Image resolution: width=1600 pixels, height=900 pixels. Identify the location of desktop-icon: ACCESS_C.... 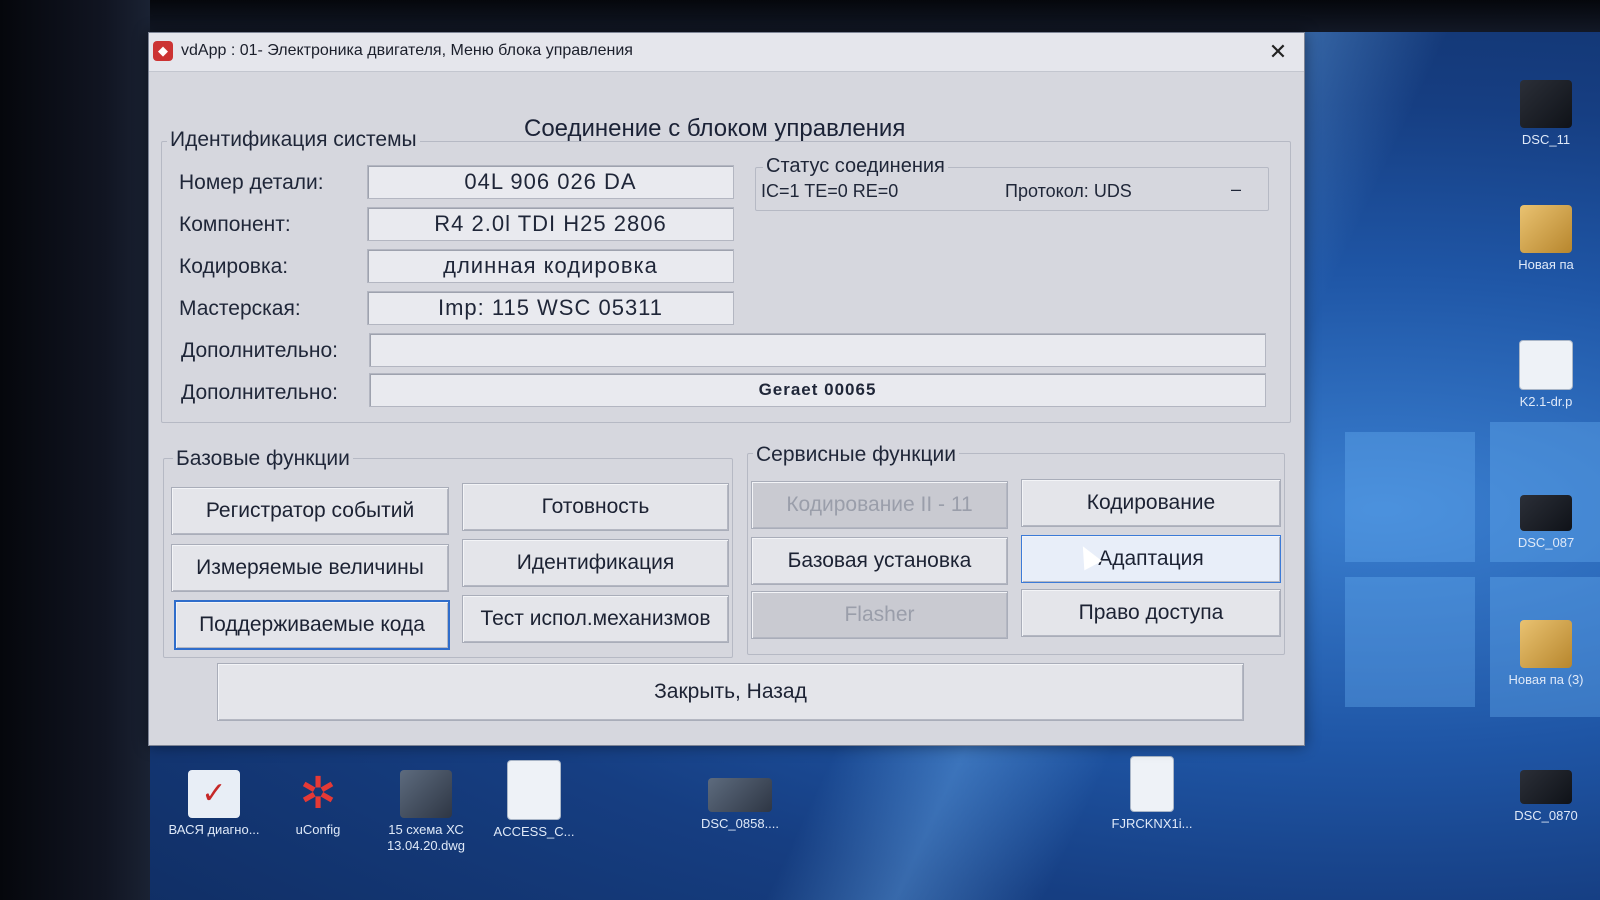
(534, 800).